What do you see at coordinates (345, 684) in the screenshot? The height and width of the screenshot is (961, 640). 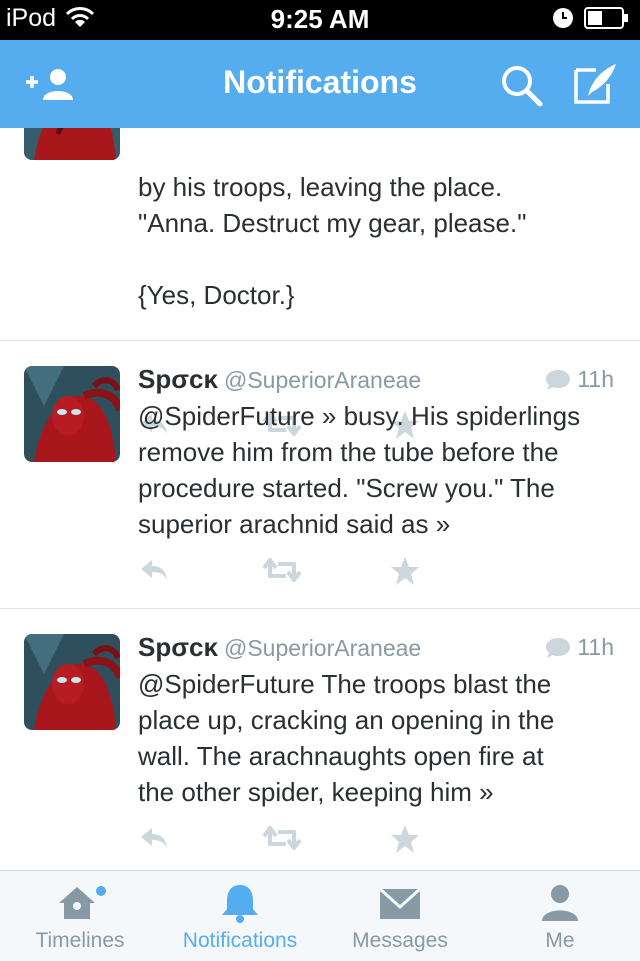 I see `tweet-line: @SpiderFuture The troops blast the` at bounding box center [345, 684].